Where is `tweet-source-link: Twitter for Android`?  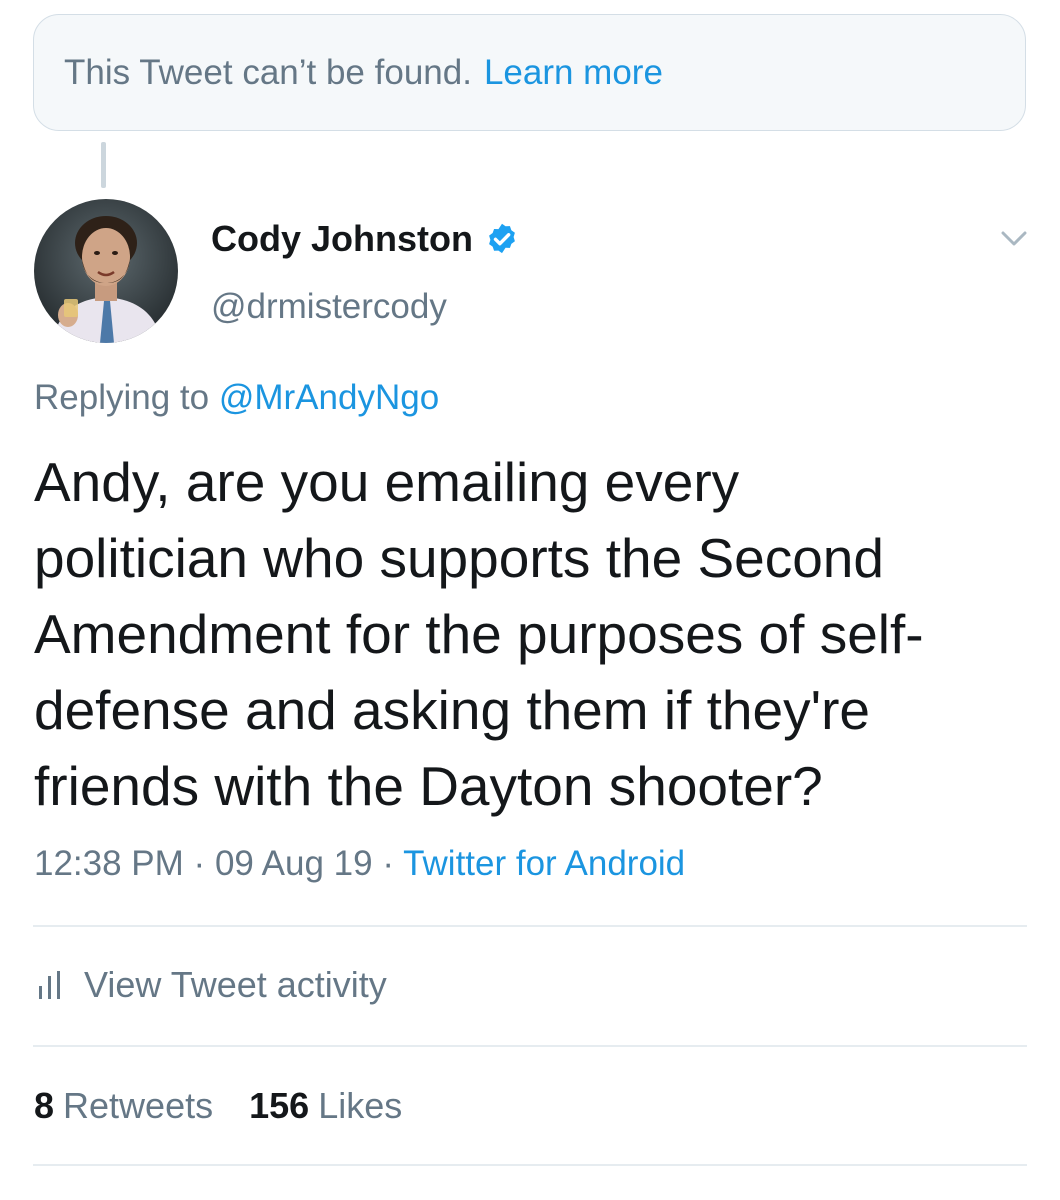 tweet-source-link: Twitter for Android is located at coordinates (544, 863).